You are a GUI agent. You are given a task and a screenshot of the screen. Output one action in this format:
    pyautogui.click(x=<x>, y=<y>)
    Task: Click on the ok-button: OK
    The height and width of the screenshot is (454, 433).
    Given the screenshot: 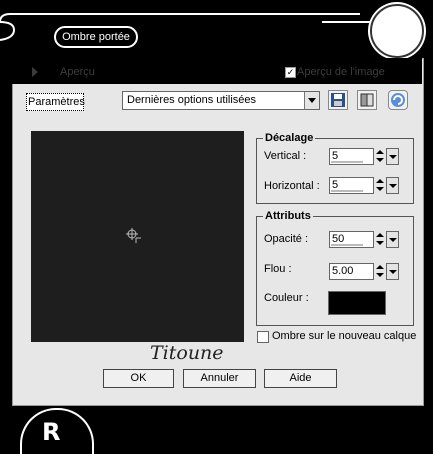 What is the action you would take?
    pyautogui.click(x=138, y=378)
    